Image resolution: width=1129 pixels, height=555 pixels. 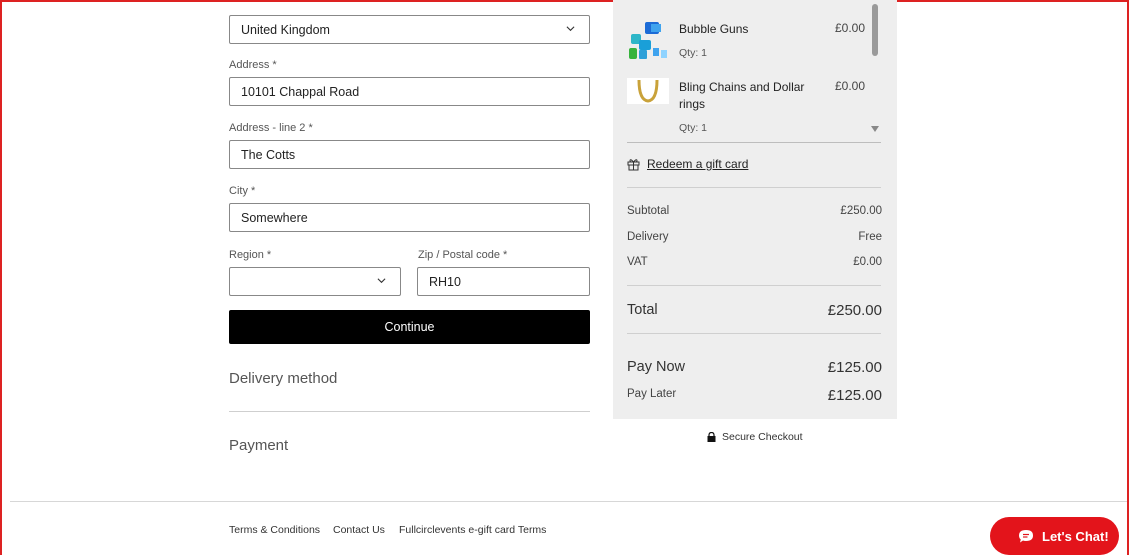 What do you see at coordinates (472, 530) in the screenshot?
I see `gift-terms-link: Fullcirclevents e-gift card Terms` at bounding box center [472, 530].